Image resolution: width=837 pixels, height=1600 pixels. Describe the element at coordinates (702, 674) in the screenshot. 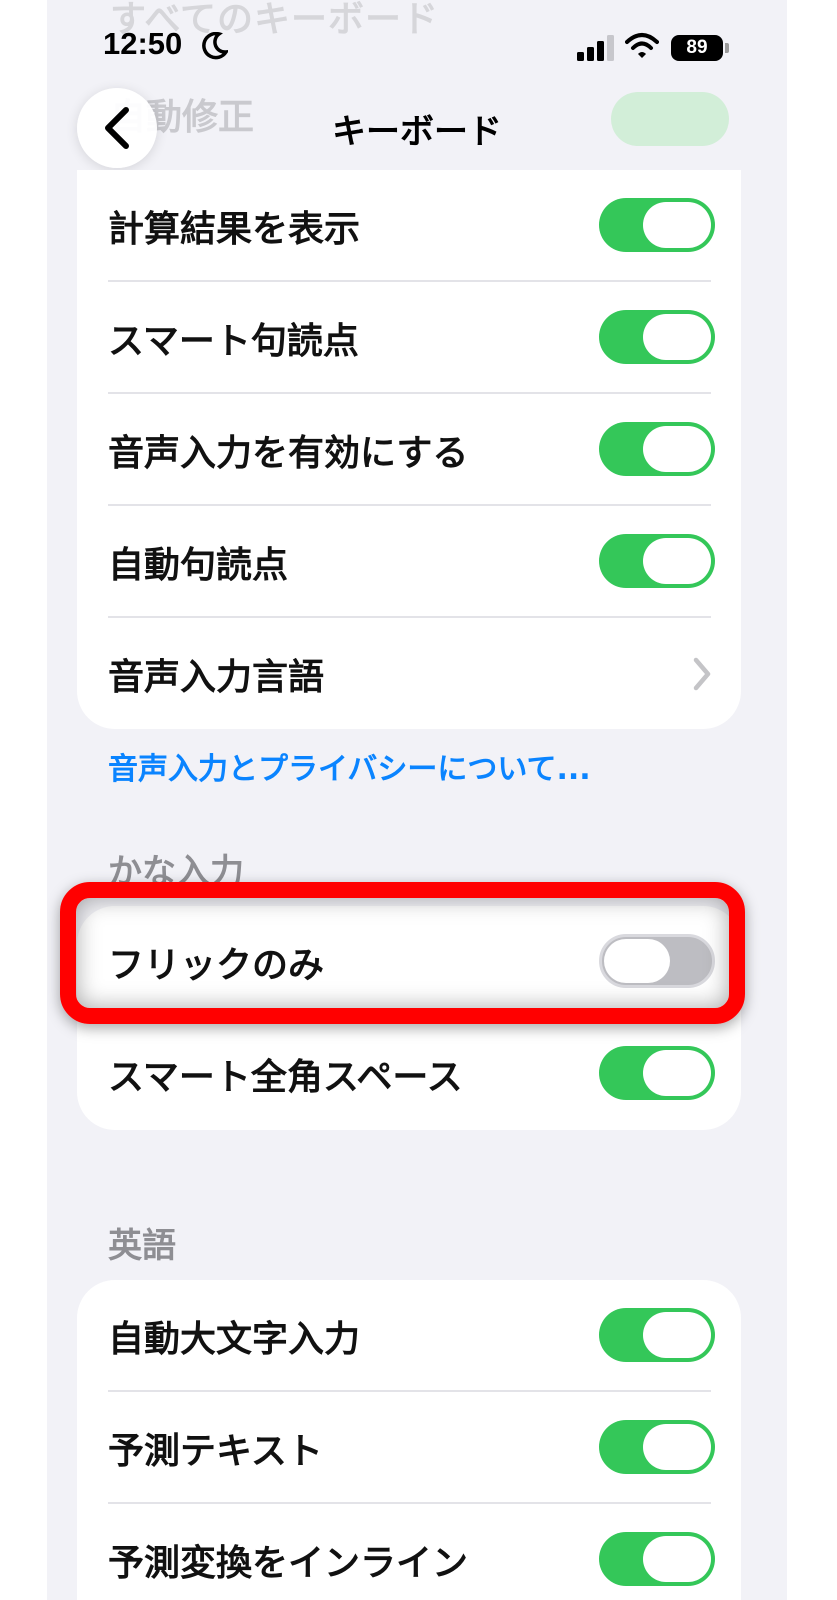

I see `chevron-right-icon` at that location.